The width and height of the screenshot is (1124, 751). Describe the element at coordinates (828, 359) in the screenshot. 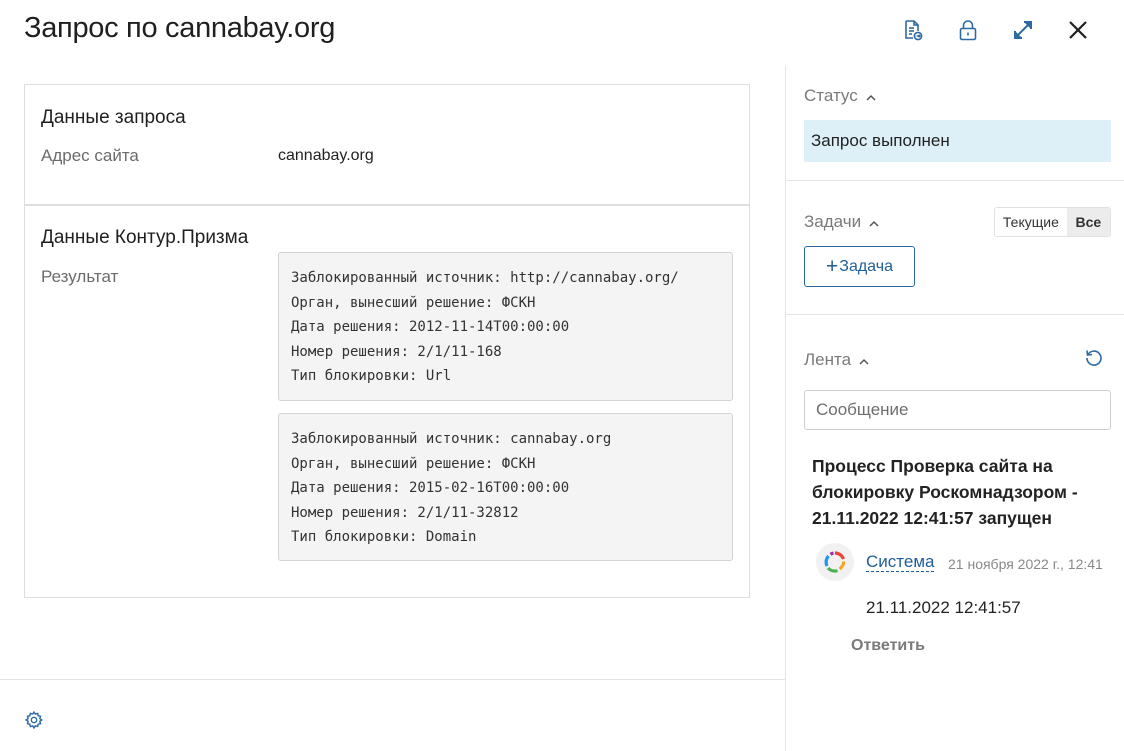

I see `feed-label: Лента` at that location.